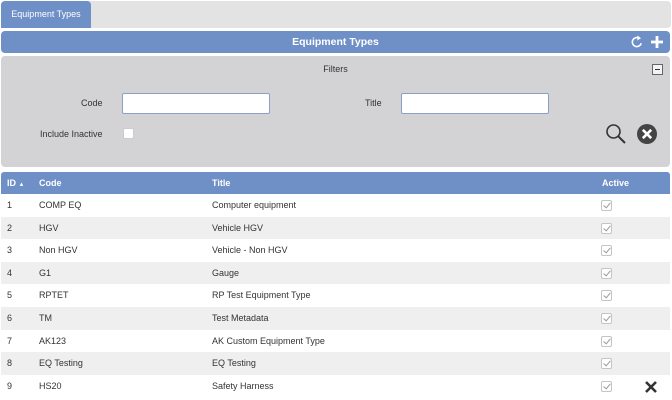  Describe the element at coordinates (10, 250) in the screenshot. I see `row-id: 3` at that location.